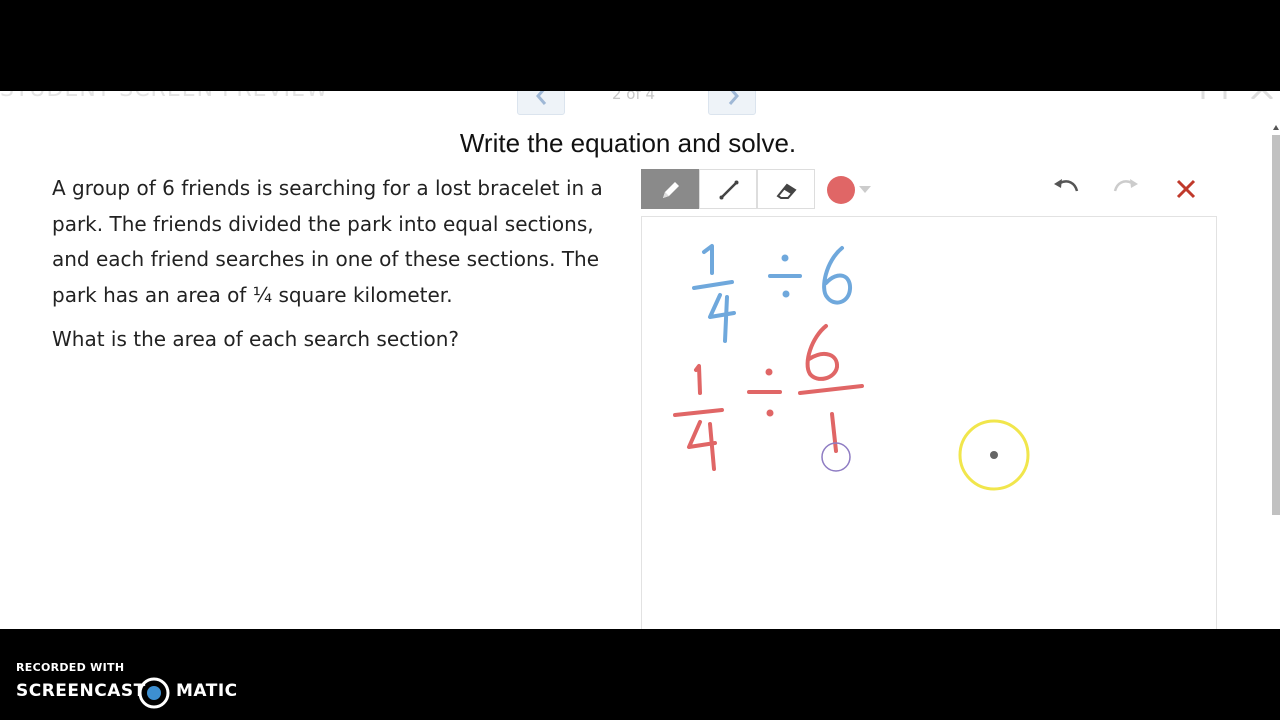  I want to click on color-picker-caret, so click(865, 189).